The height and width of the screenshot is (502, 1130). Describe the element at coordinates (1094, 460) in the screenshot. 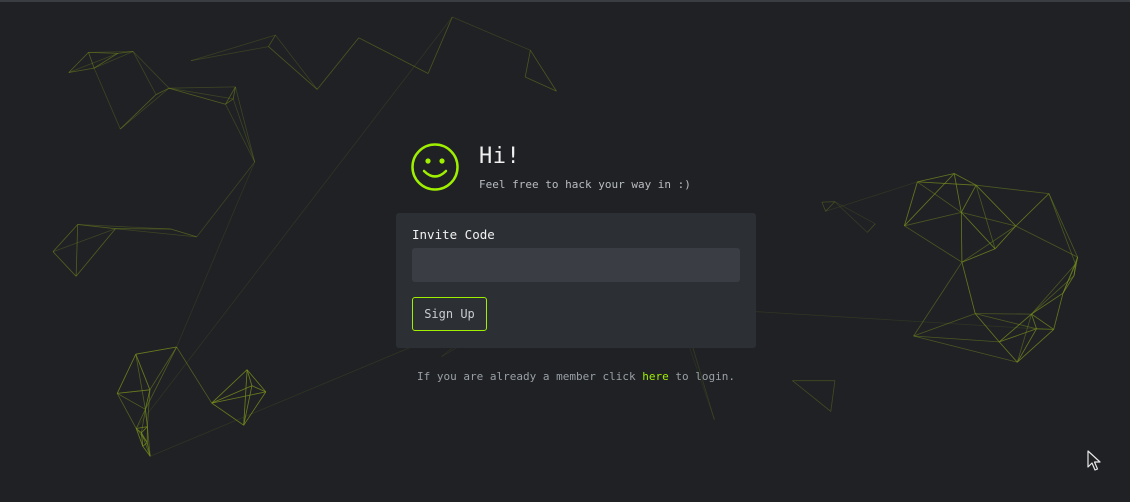

I see `mouse-cursor-icon` at that location.